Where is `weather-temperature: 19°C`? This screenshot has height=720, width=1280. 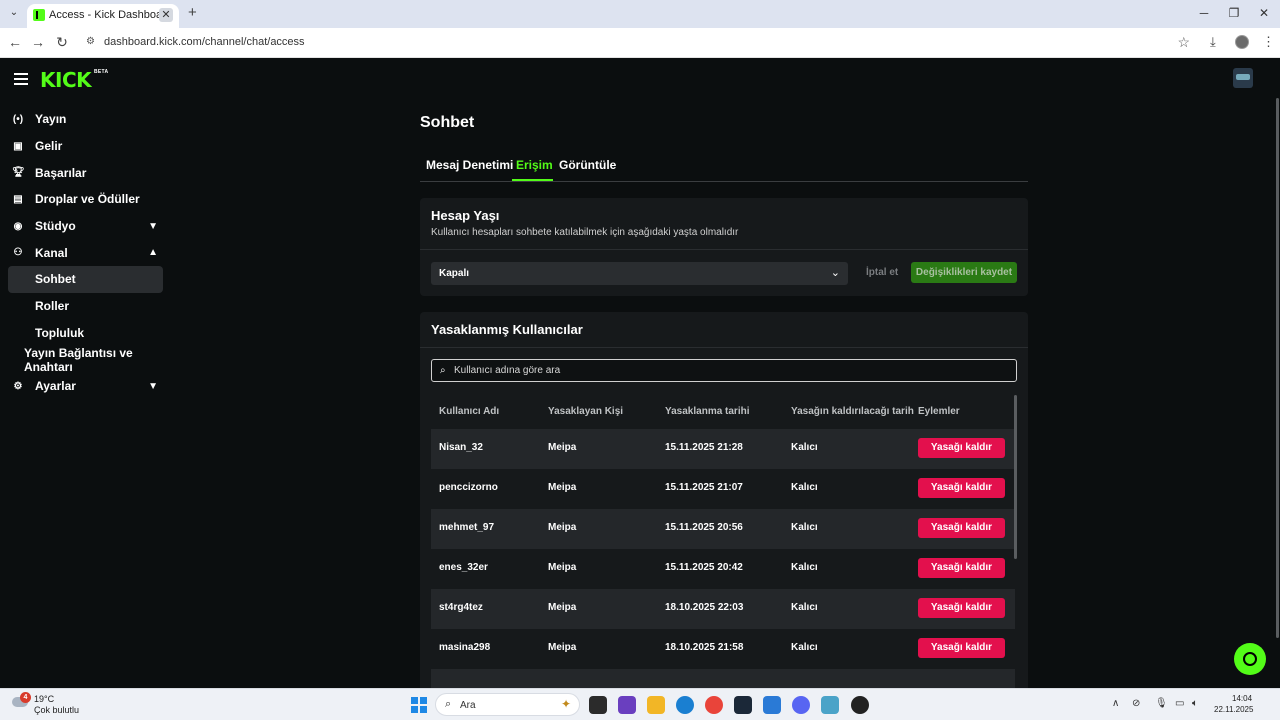 weather-temperature: 19°C is located at coordinates (44, 699).